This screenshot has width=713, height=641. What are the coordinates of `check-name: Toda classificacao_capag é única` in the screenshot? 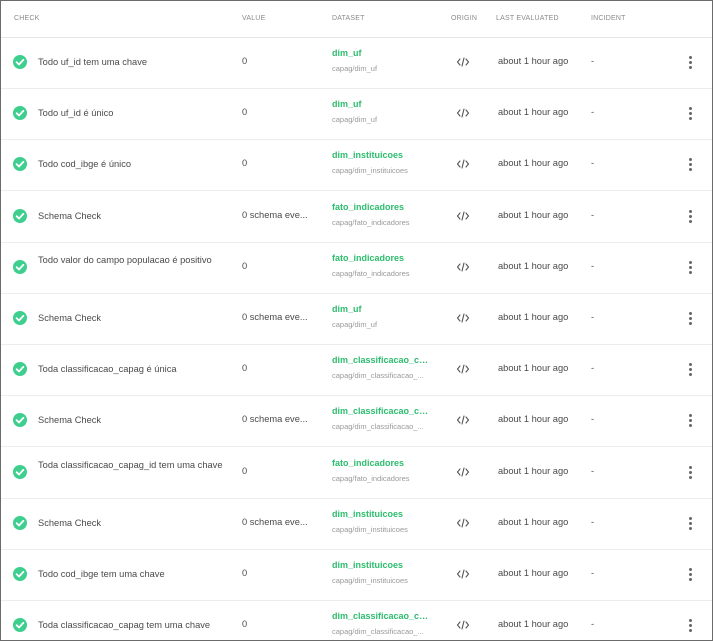 It's located at (107, 369).